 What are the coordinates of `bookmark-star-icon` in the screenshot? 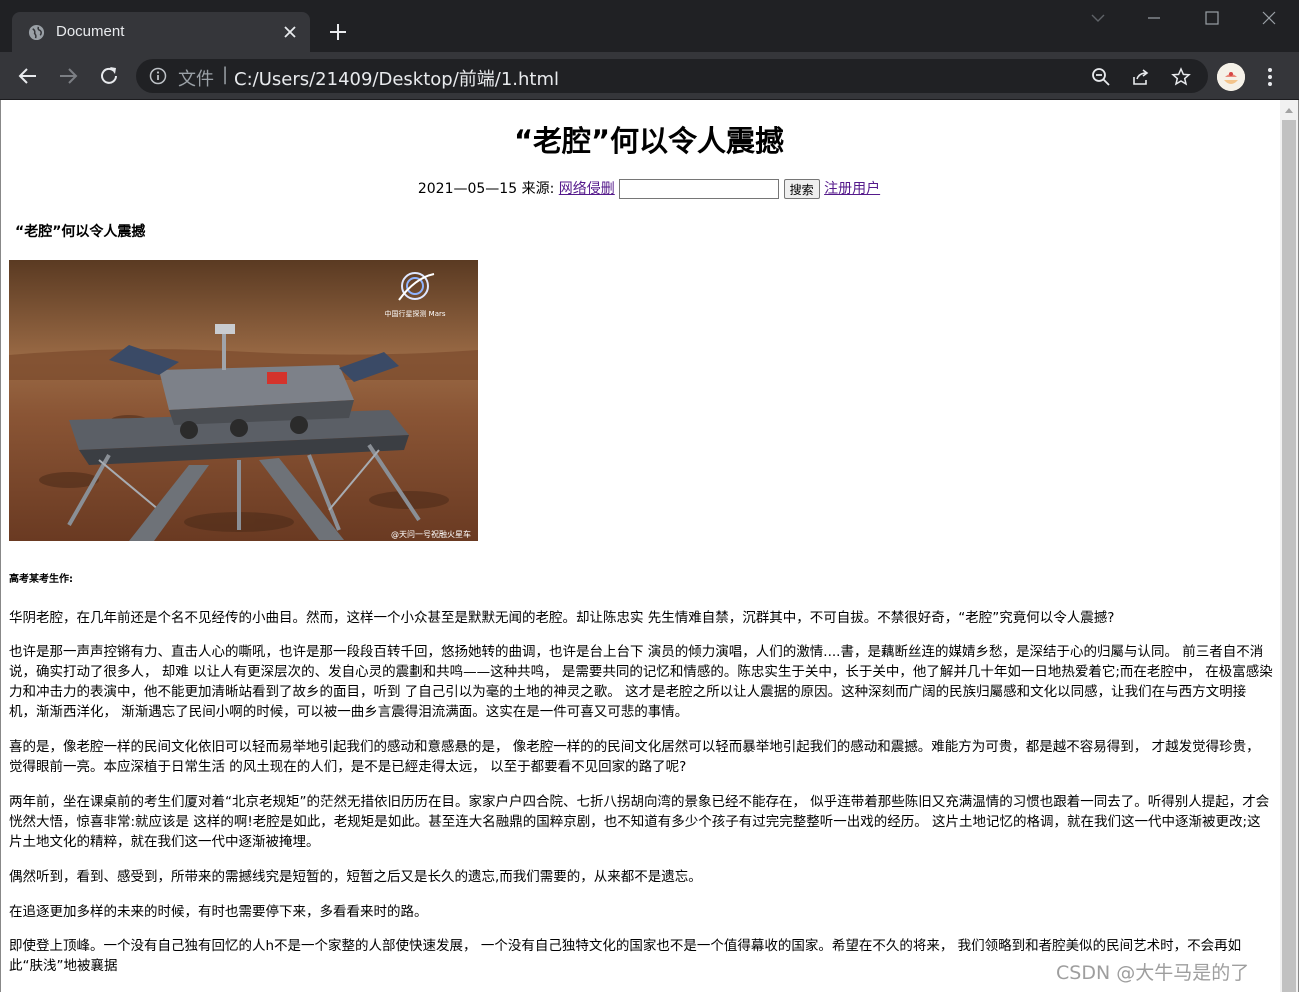 It's located at (1181, 77).